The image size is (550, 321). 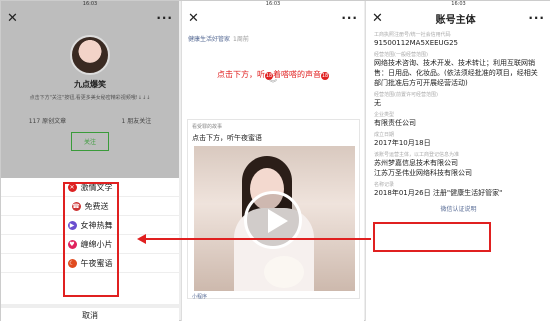 What do you see at coordinates (377, 103) in the screenshot?
I see `field-value: 无` at bounding box center [377, 103].